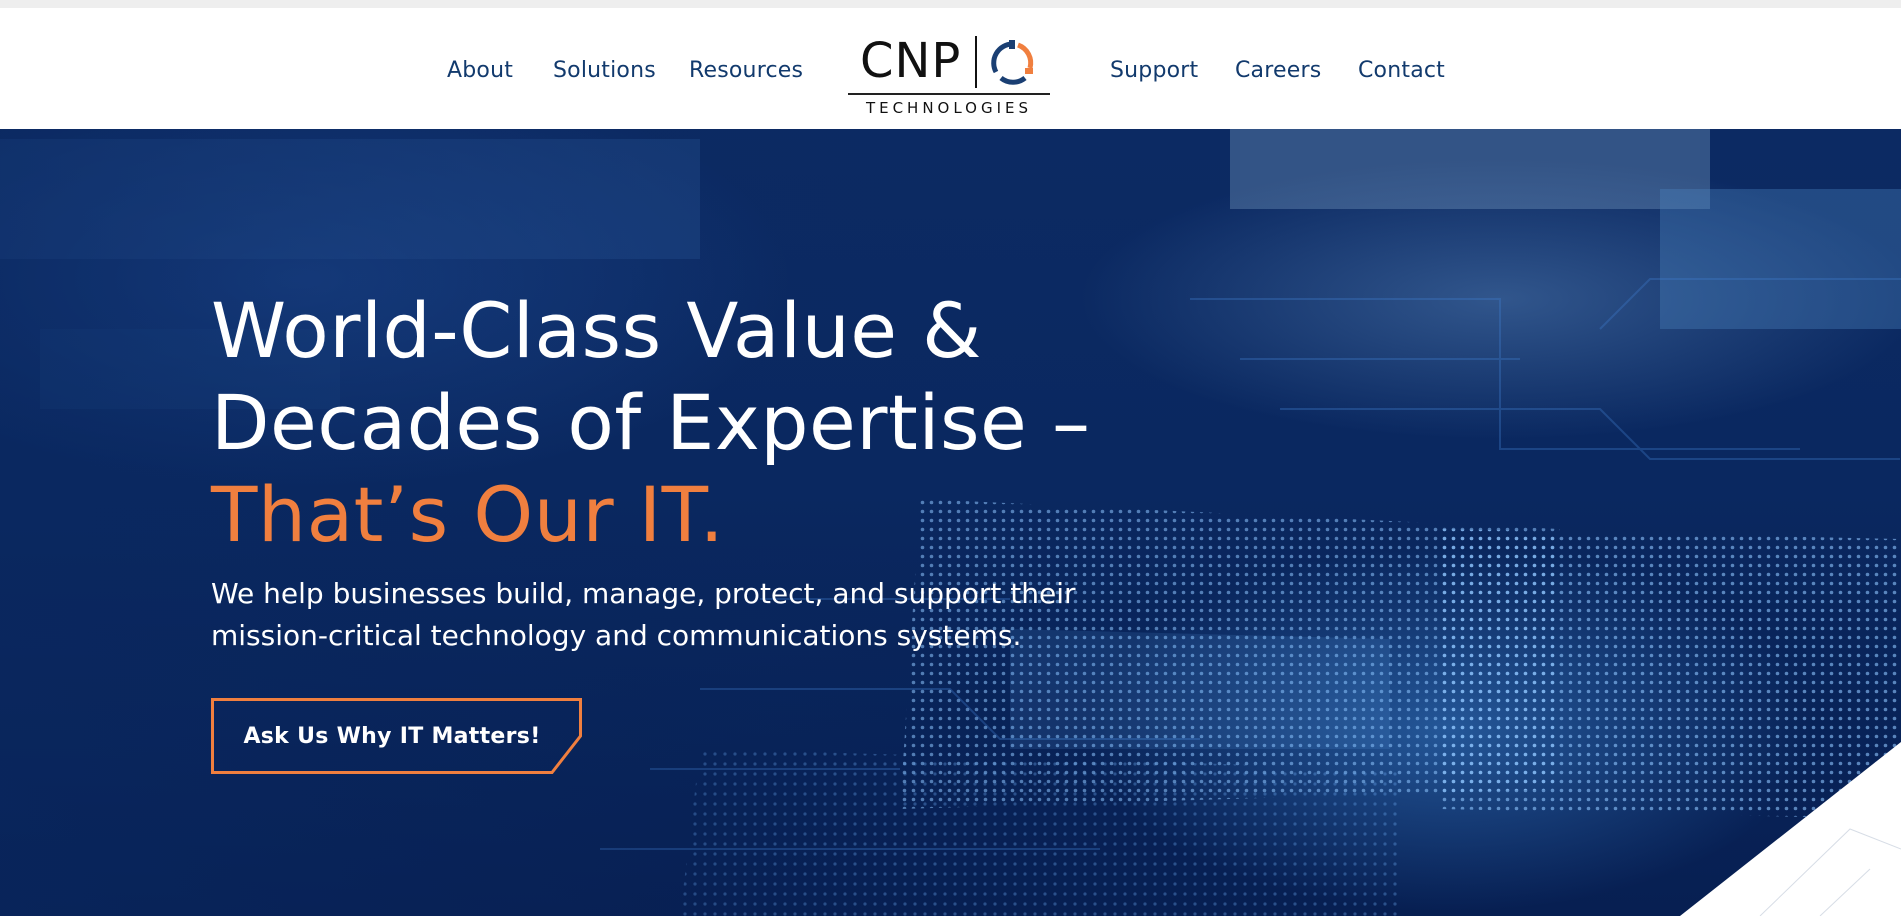 The height and width of the screenshot is (916, 1901). I want to click on logo-divider, so click(976, 62).